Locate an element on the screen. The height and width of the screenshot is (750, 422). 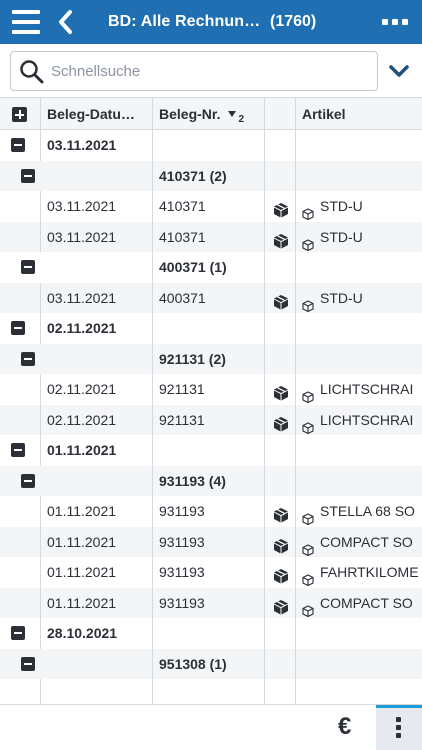
chevron-down-icon is located at coordinates (399, 71).